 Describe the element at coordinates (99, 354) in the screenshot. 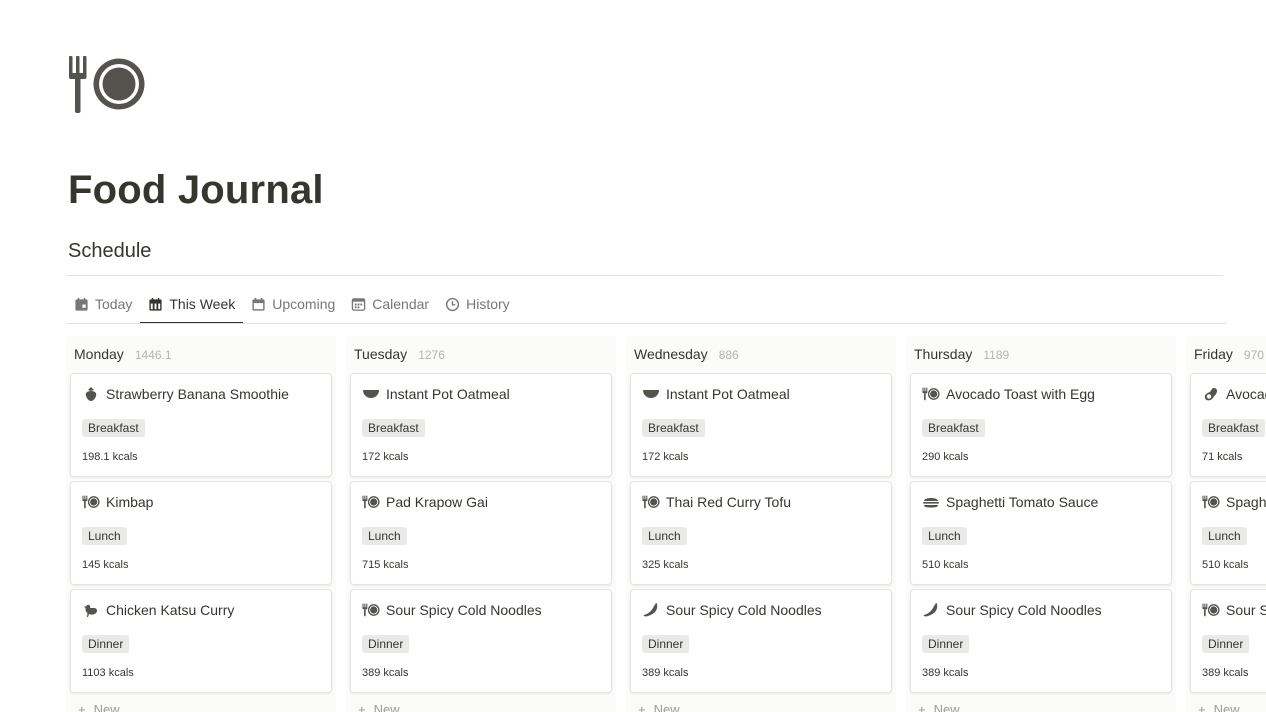

I see `column-day: Monday` at that location.